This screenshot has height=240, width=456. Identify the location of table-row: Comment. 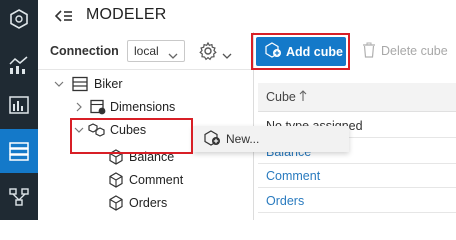
(357, 176).